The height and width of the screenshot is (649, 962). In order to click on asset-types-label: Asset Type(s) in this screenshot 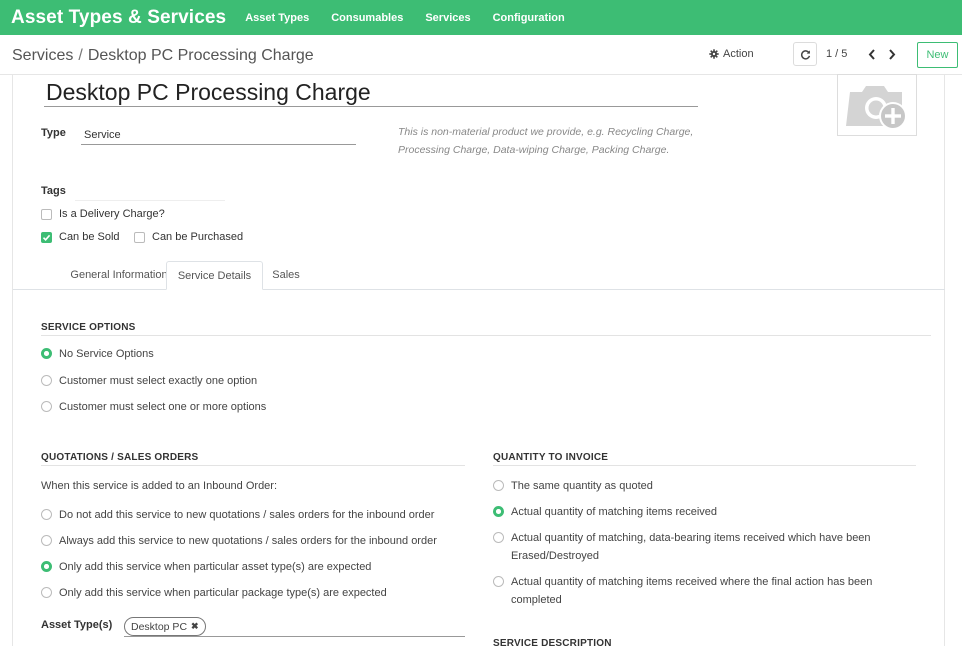, I will do `click(77, 625)`.